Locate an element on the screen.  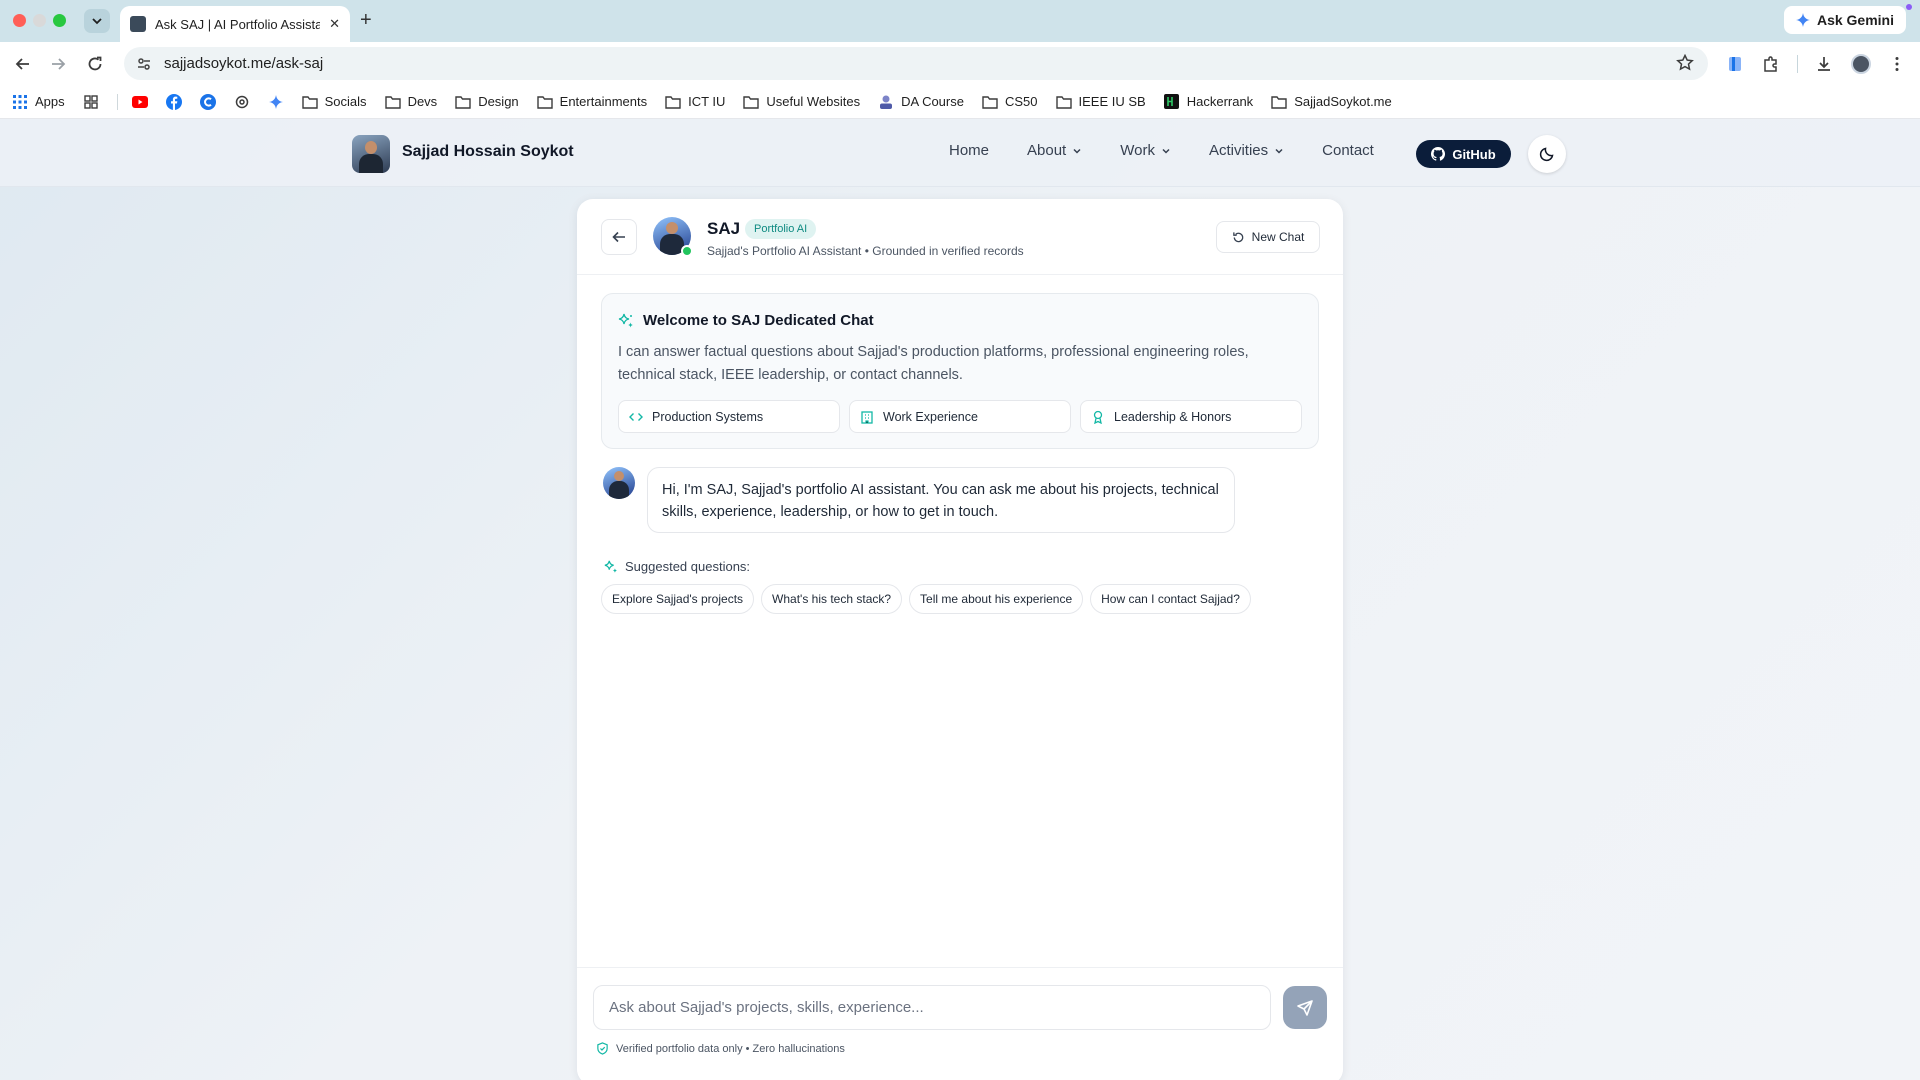
maximize-window-button is located at coordinates (59, 20).